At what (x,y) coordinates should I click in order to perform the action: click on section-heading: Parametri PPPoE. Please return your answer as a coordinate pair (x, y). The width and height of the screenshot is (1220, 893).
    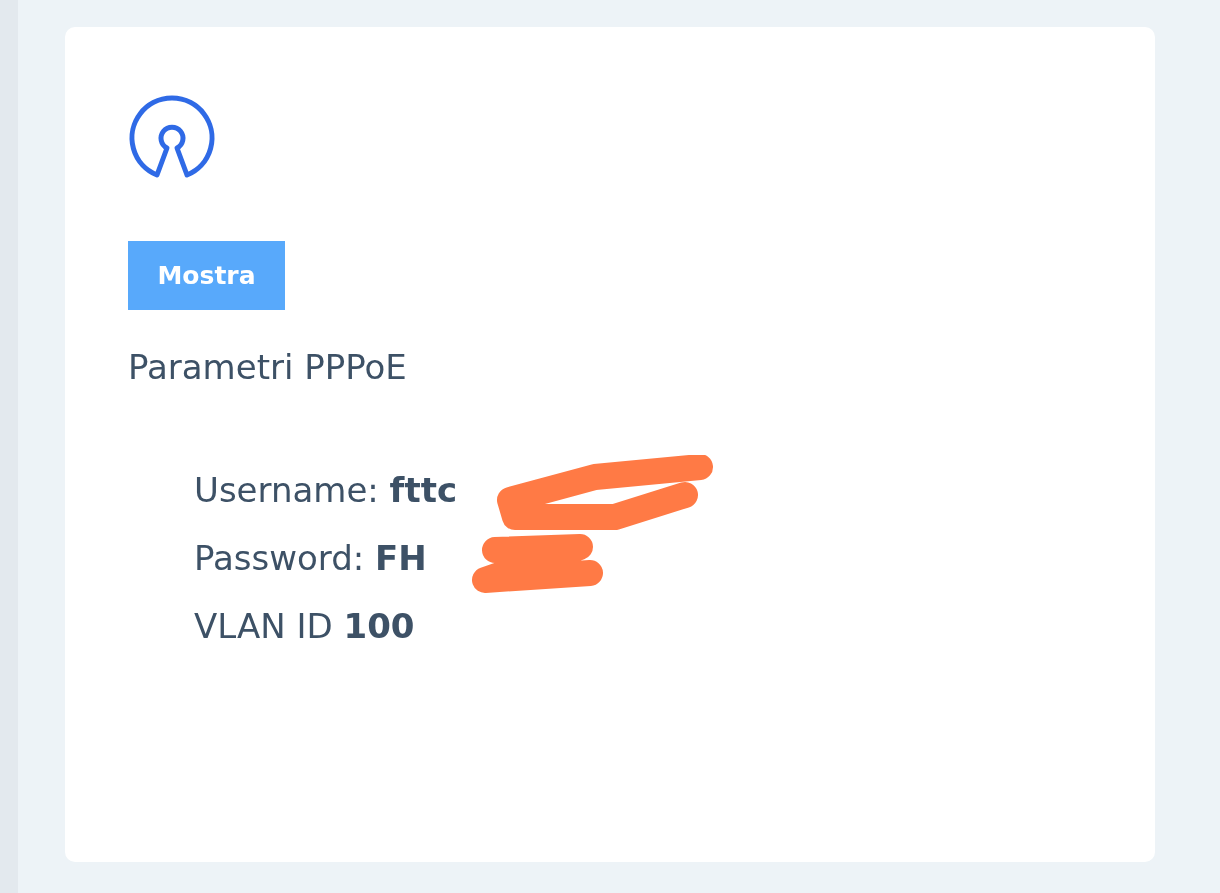
    Looking at the image, I should click on (268, 367).